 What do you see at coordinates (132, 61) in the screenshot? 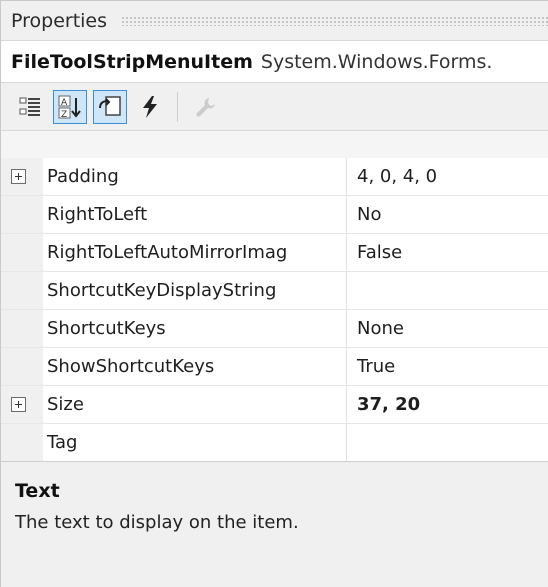
I see `object-name: FileToolStripMenuItem` at bounding box center [132, 61].